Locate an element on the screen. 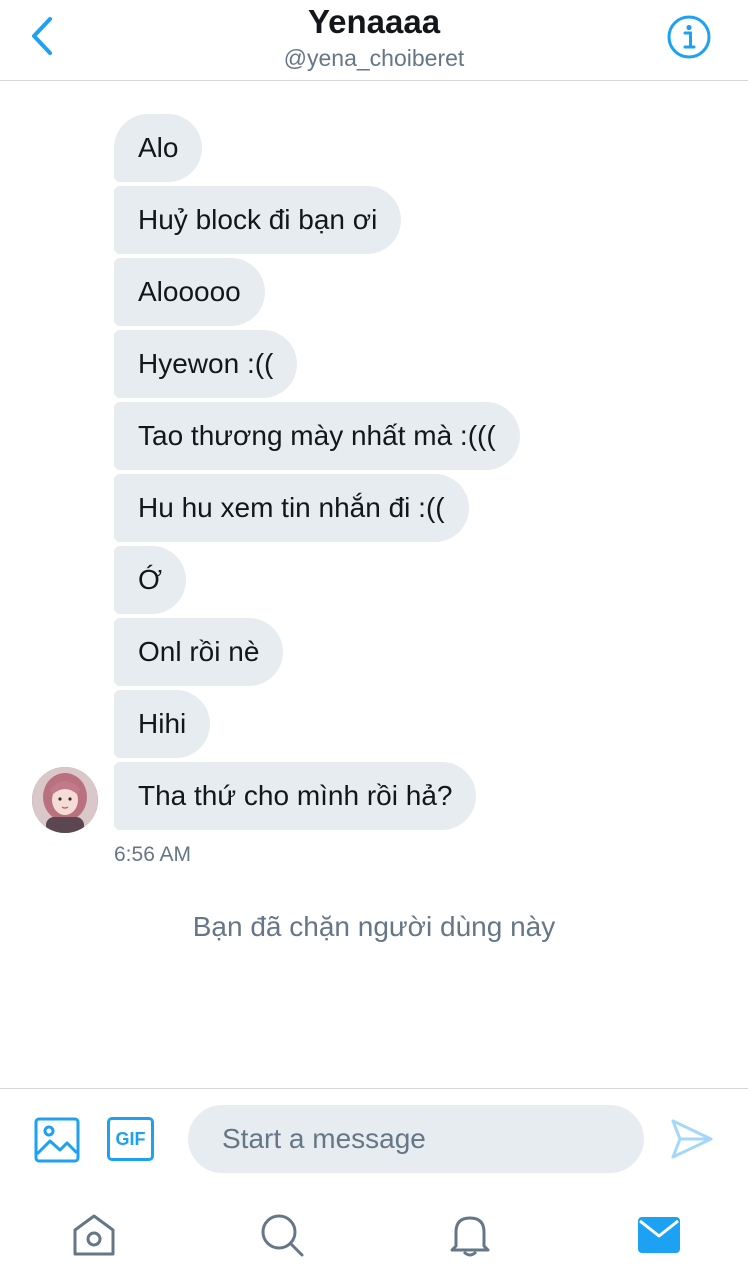 The height and width of the screenshot is (1286, 748). conversation-handle: @yena_choiberet is located at coordinates (374, 58).